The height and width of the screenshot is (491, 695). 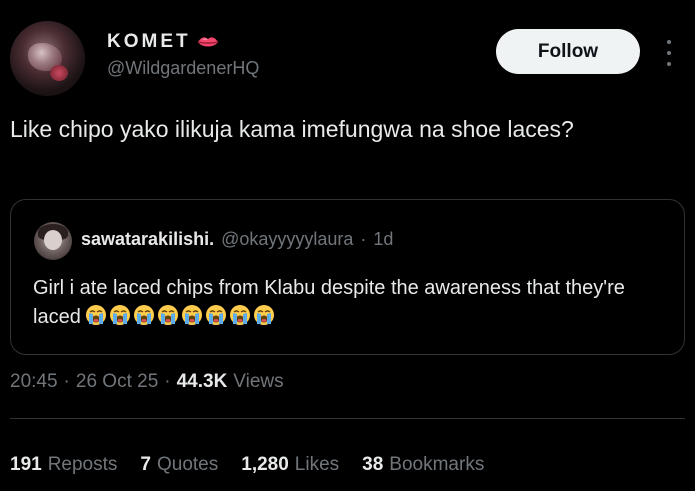 What do you see at coordinates (347, 418) in the screenshot?
I see `divider` at bounding box center [347, 418].